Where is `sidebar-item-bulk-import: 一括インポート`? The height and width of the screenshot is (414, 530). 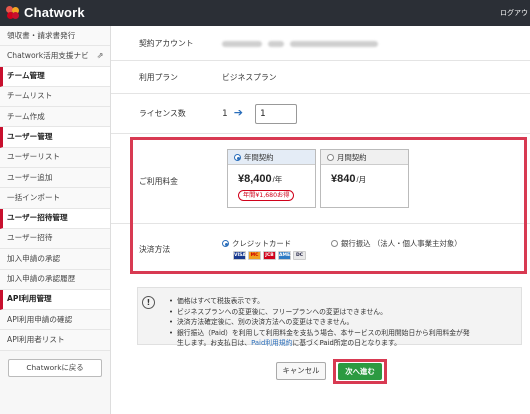 sidebar-item-bulk-import: 一括インポート is located at coordinates (55, 198).